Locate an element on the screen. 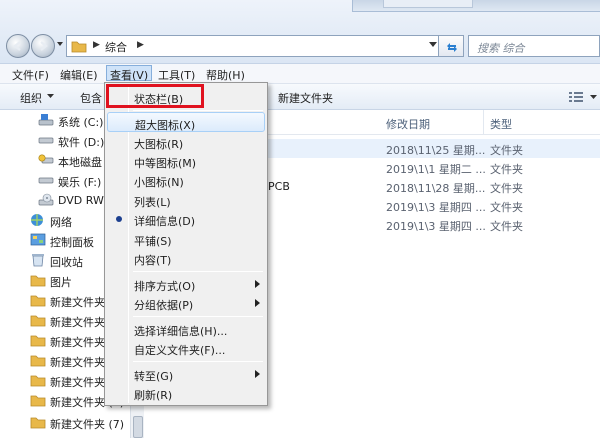  nav-item-label: 图片 is located at coordinates (61, 282).